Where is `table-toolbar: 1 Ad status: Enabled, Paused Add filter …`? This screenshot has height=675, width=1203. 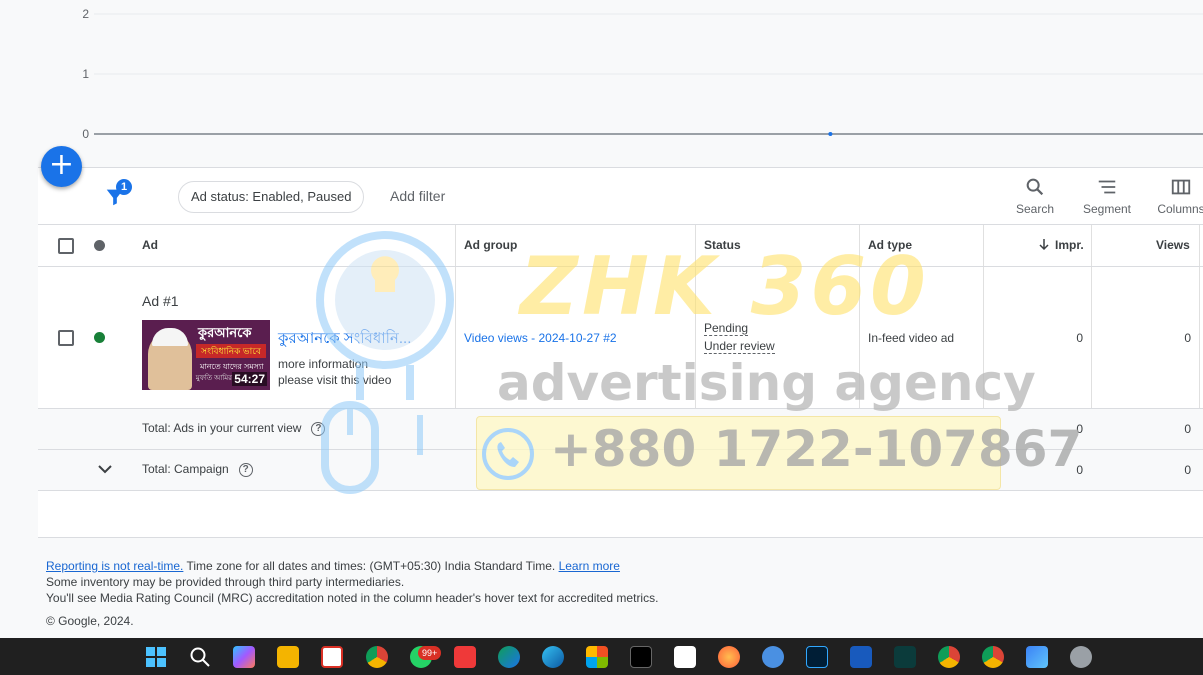 table-toolbar: 1 Ad status: Enabled, Paused Add filter … is located at coordinates (620, 196).